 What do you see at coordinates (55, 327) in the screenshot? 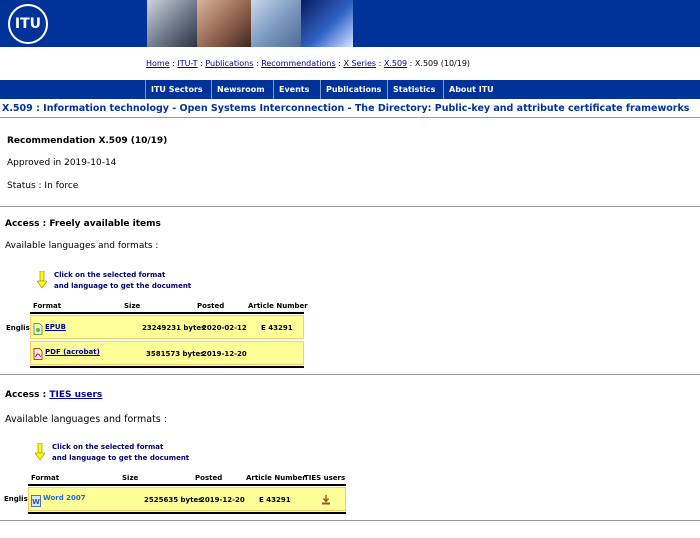
I see `epub-link: EPUB` at bounding box center [55, 327].